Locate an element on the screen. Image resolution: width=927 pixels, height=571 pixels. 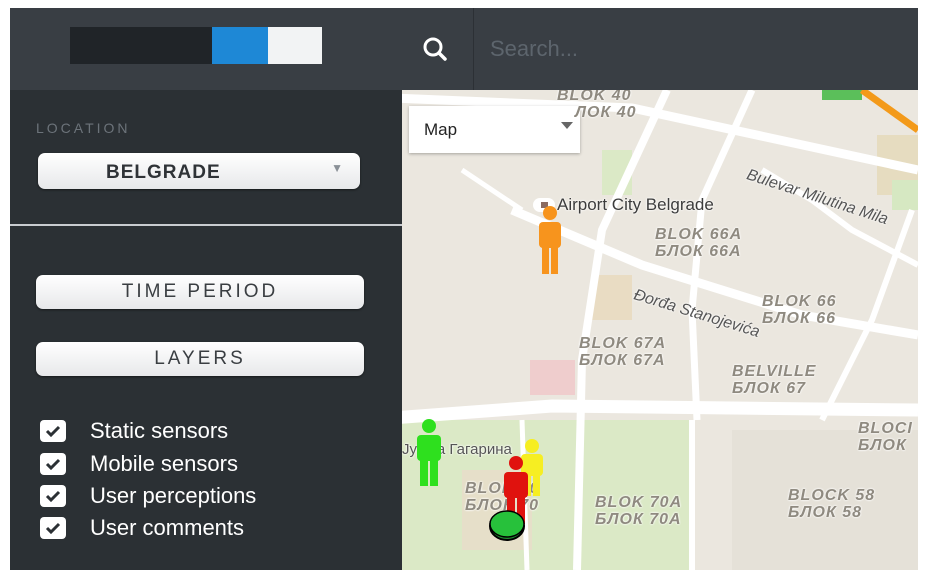
caret-down-icon is located at coordinates (567, 125).